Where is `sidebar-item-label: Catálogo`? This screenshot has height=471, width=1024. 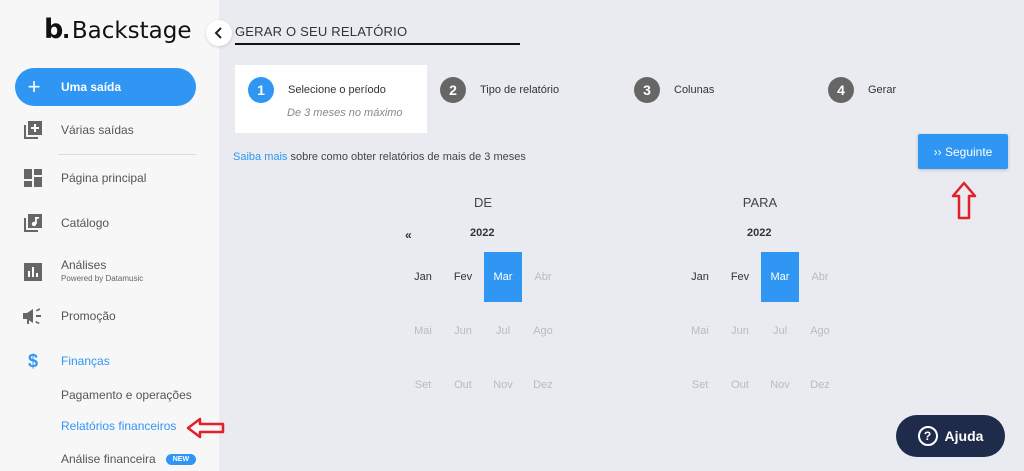
sidebar-item-label: Catálogo is located at coordinates (85, 223).